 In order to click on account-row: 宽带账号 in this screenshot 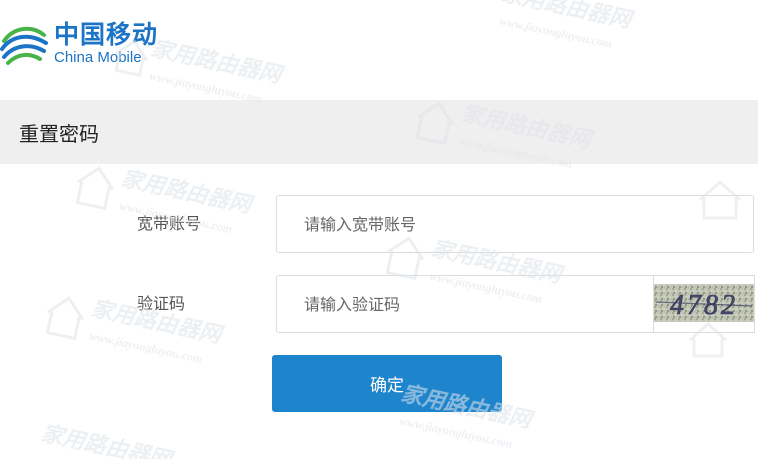, I will do `click(379, 224)`.